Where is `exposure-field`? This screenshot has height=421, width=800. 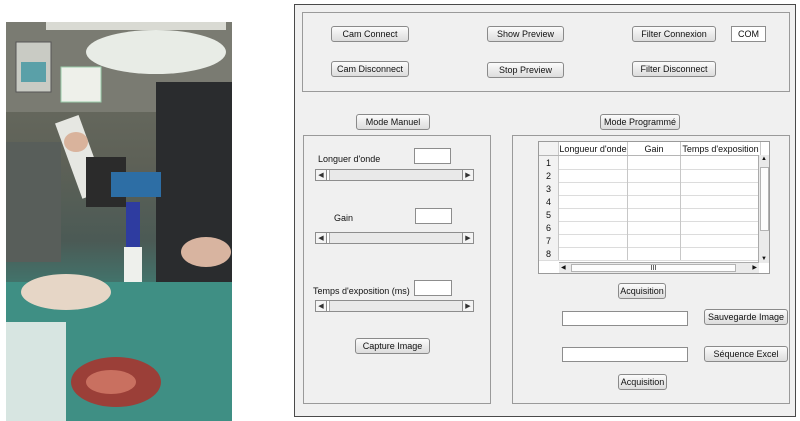 exposure-field is located at coordinates (433, 288).